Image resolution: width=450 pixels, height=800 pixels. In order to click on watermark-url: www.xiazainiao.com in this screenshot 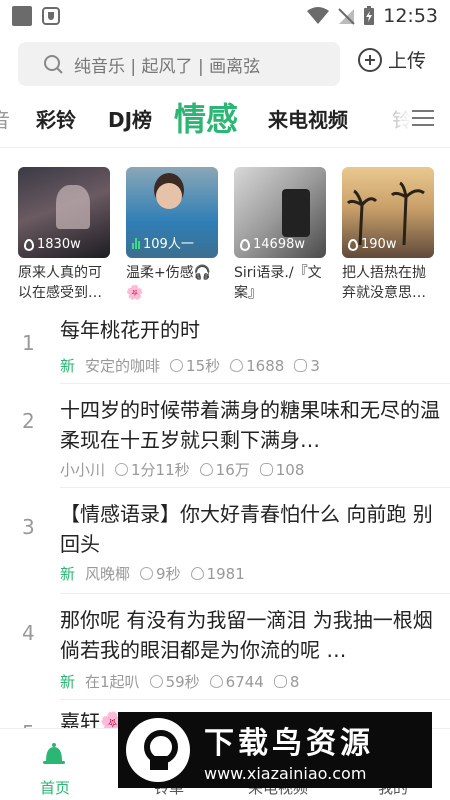, I will do `click(285, 773)`.